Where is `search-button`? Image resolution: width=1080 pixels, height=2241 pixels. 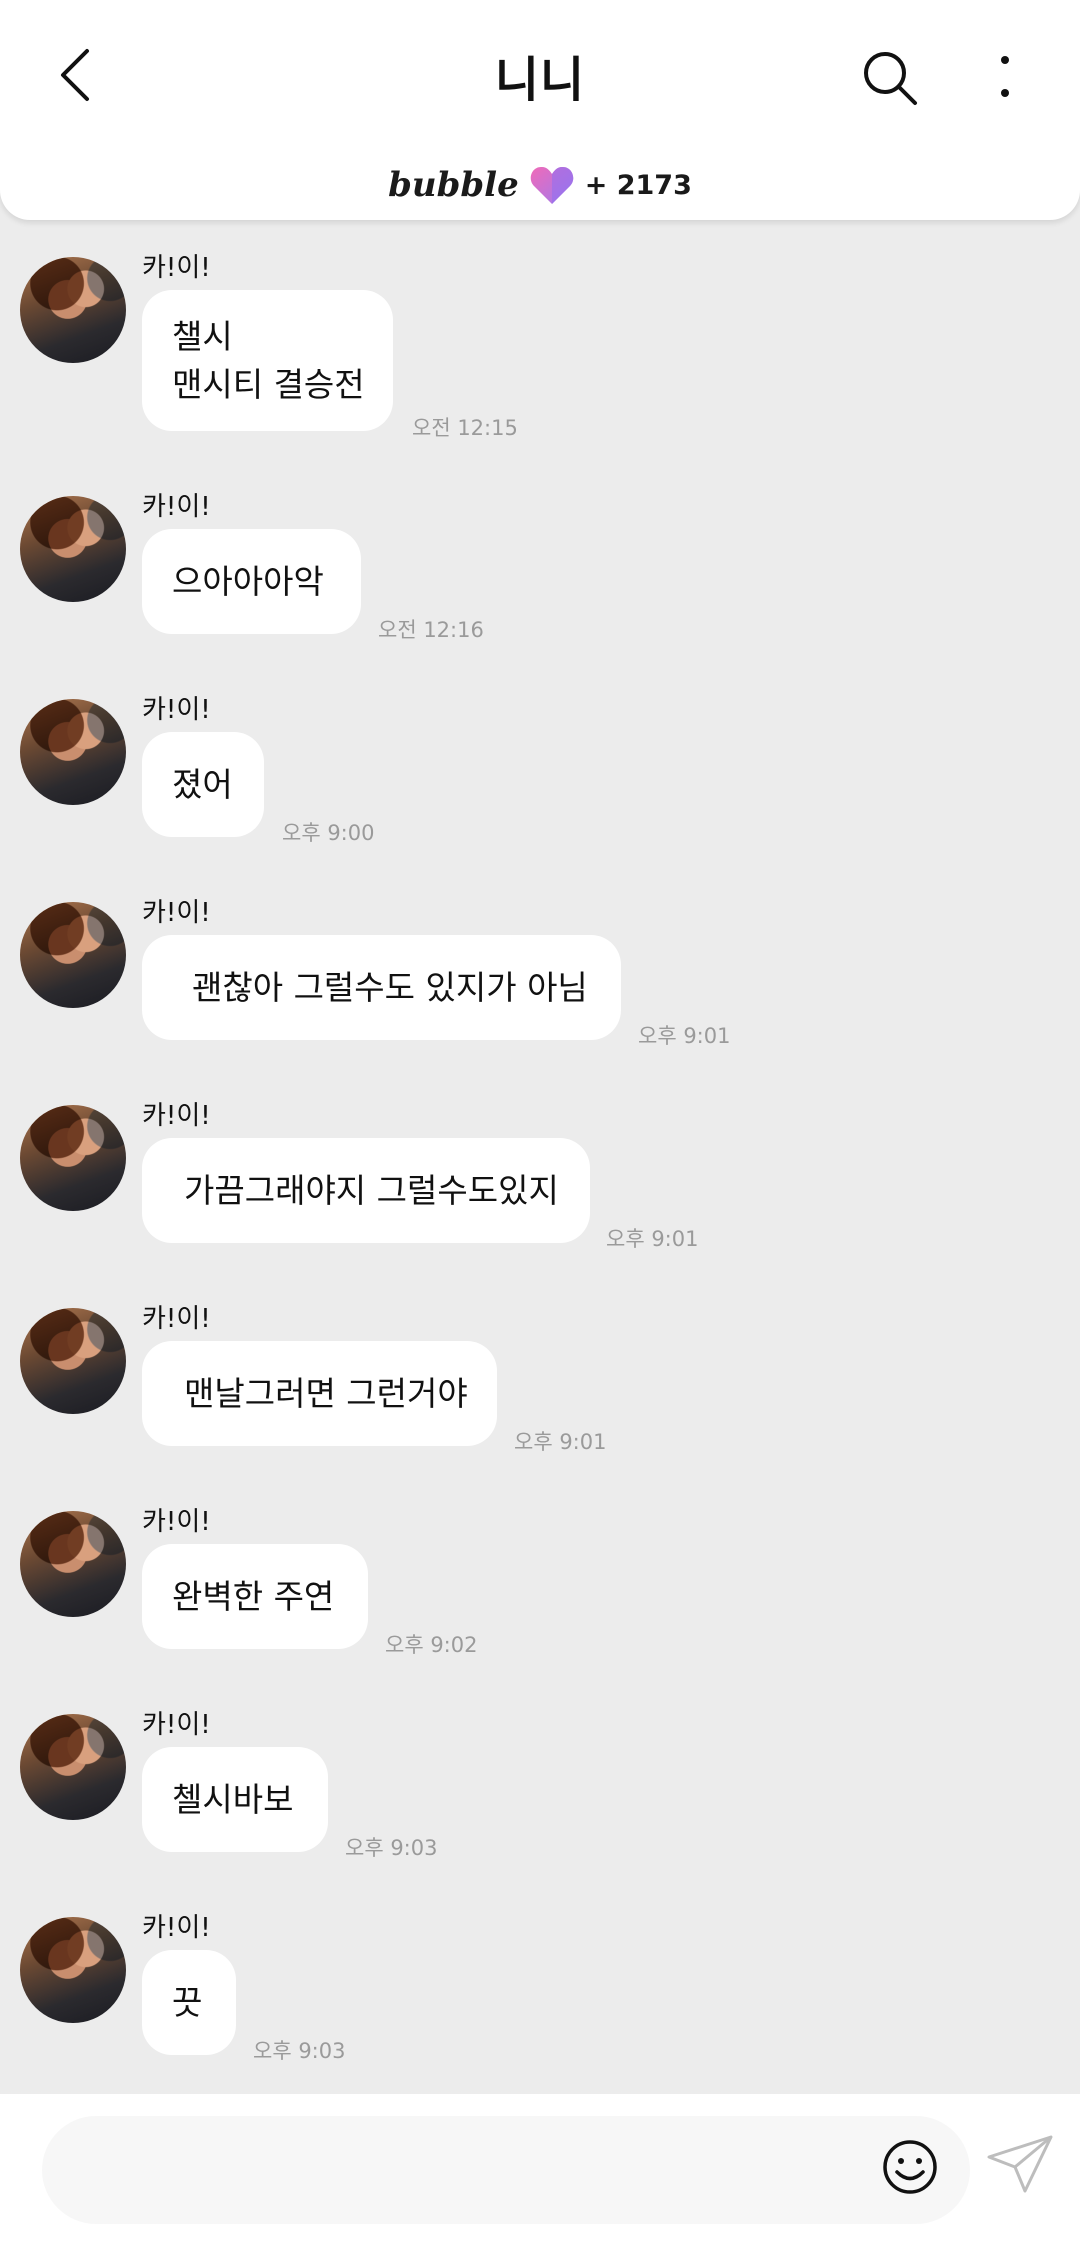 search-button is located at coordinates (890, 78).